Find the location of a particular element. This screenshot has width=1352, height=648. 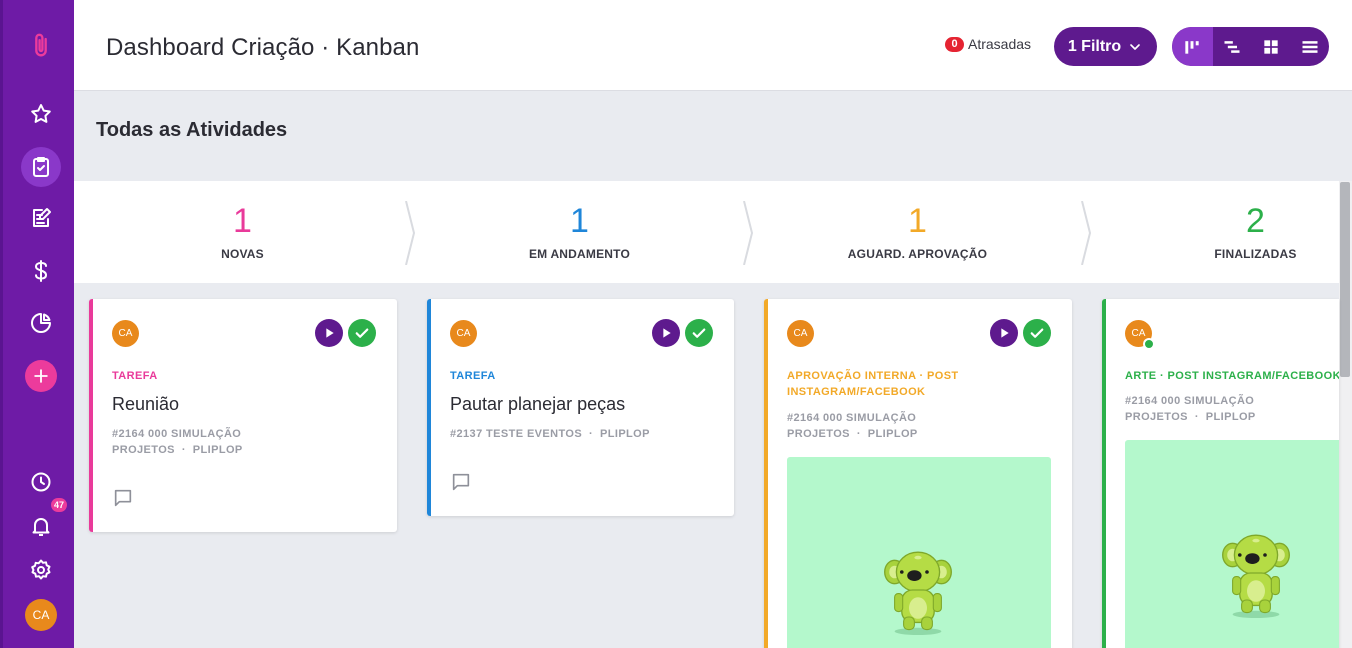

scrollbar-thumb is located at coordinates (1345, 279).